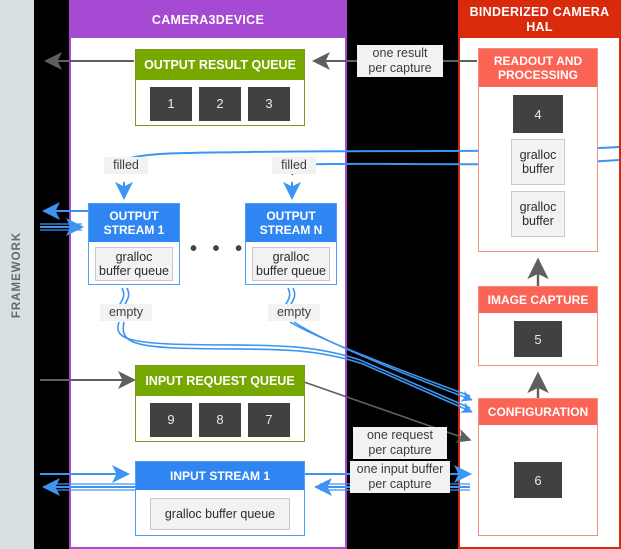  I want to click on label-filled-n: filled, so click(294, 165).